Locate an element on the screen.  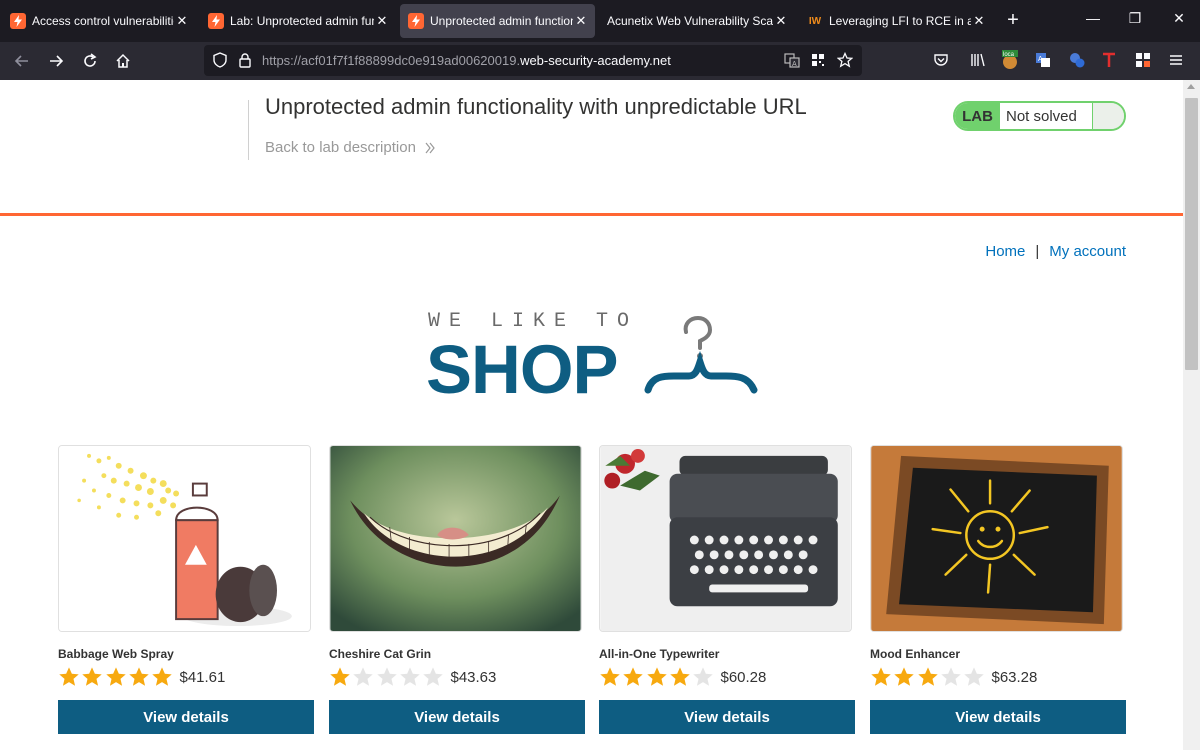
product-card: Mood Enhancer $63.28 View details is located at coordinates (998, 589).